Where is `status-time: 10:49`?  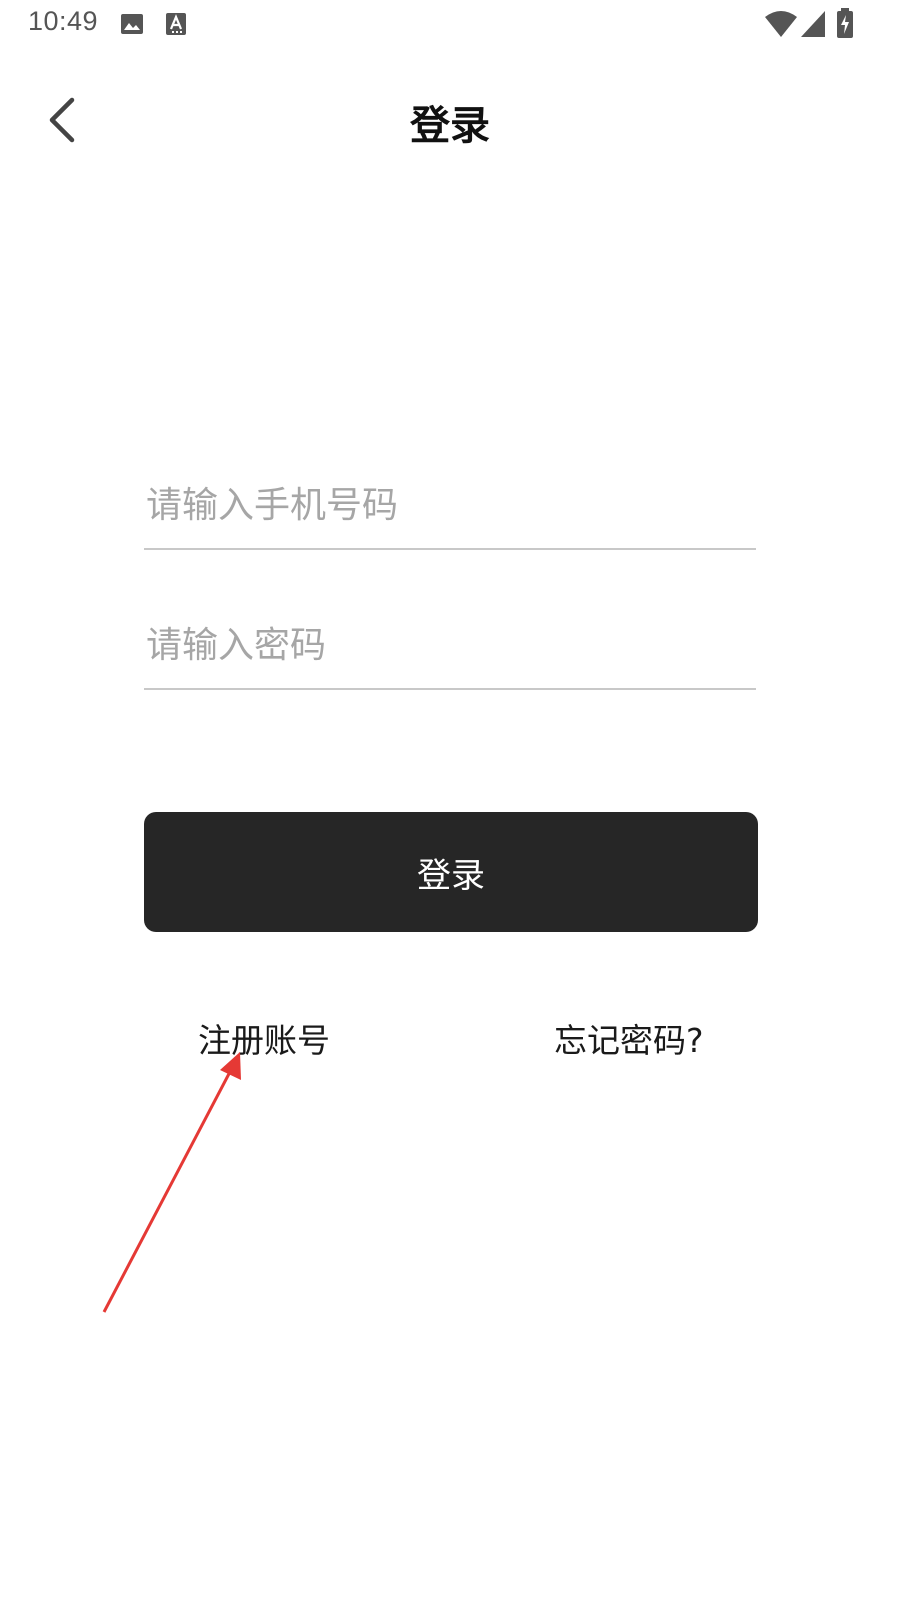 status-time: 10:49 is located at coordinates (63, 21).